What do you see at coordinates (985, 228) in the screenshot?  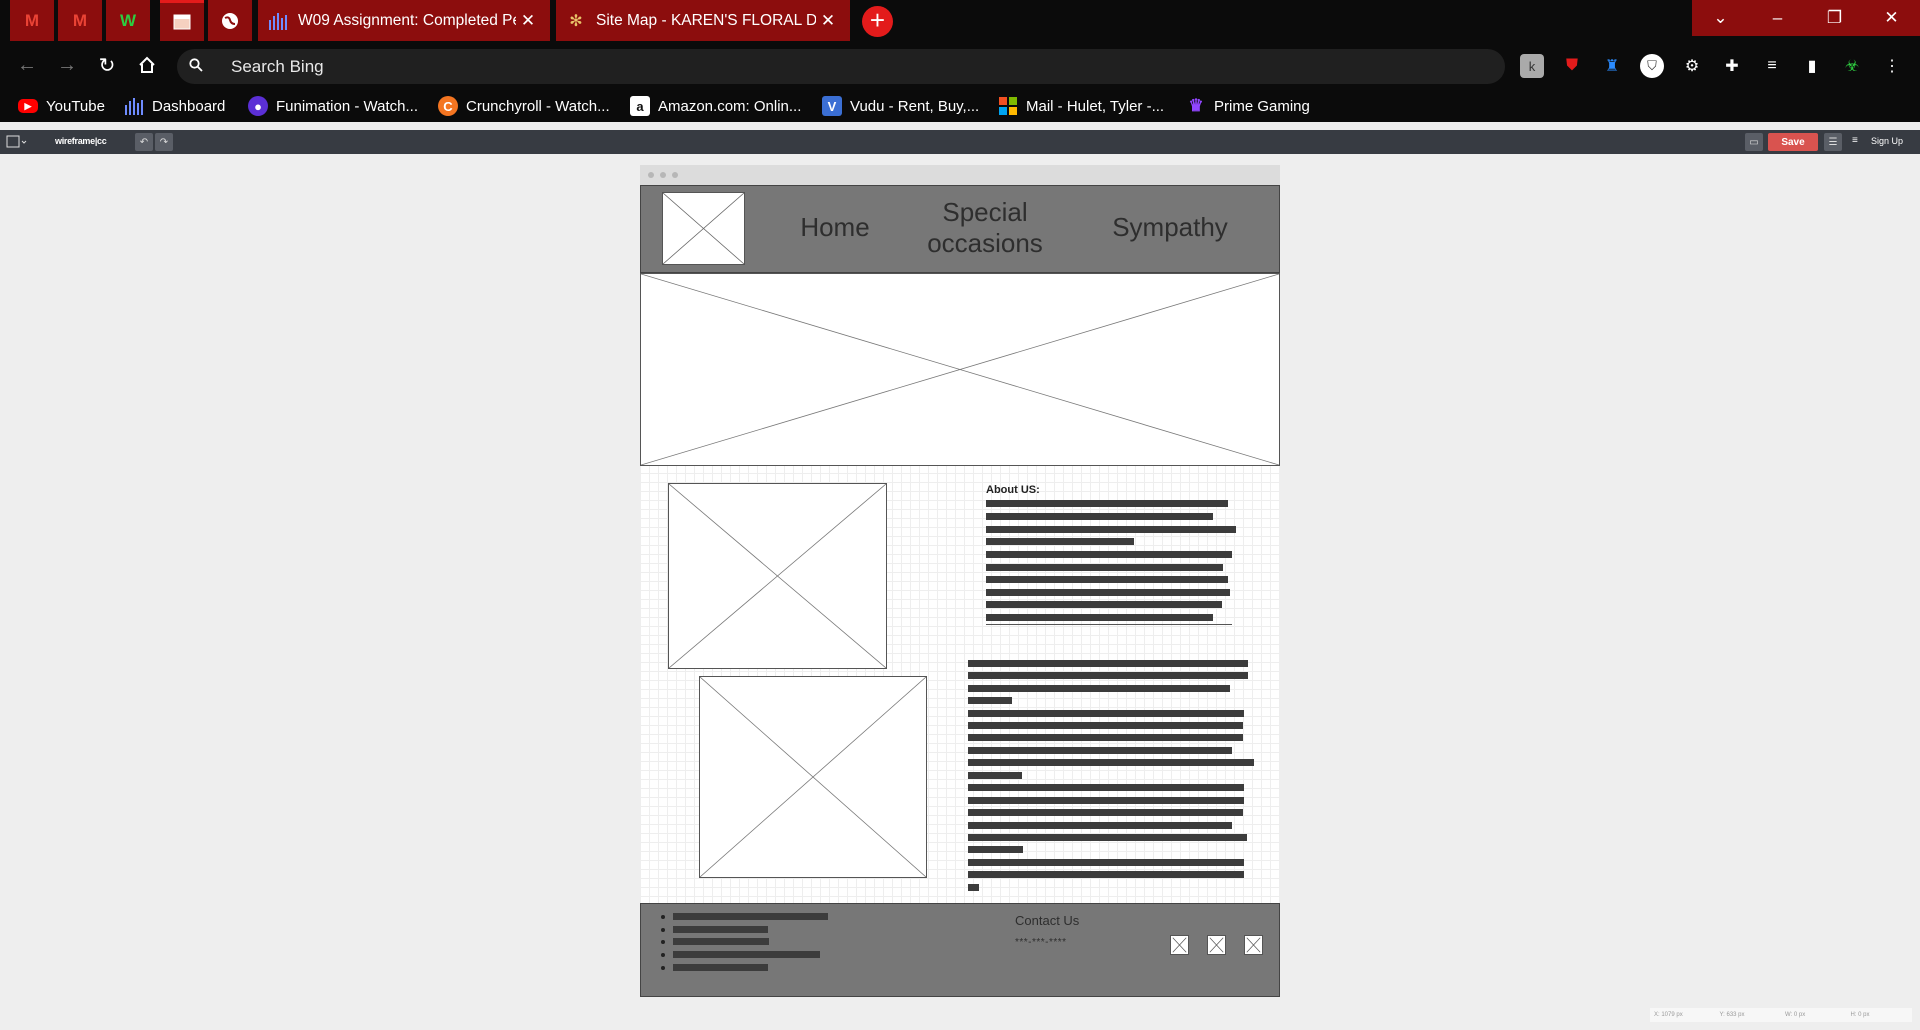 I see `nav-special-occasions: Special occasions` at bounding box center [985, 228].